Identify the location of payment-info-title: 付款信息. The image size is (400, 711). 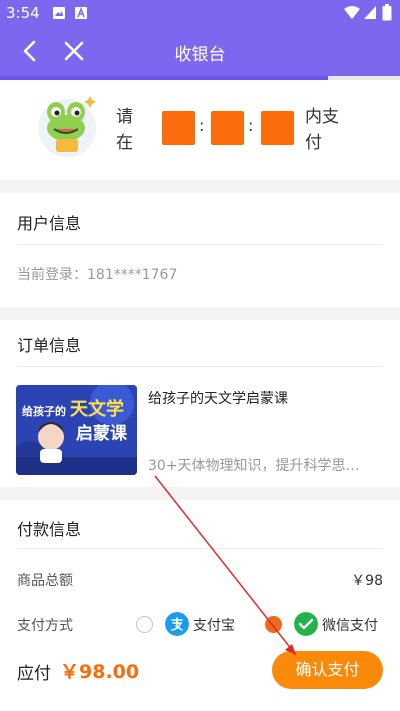
(49, 529).